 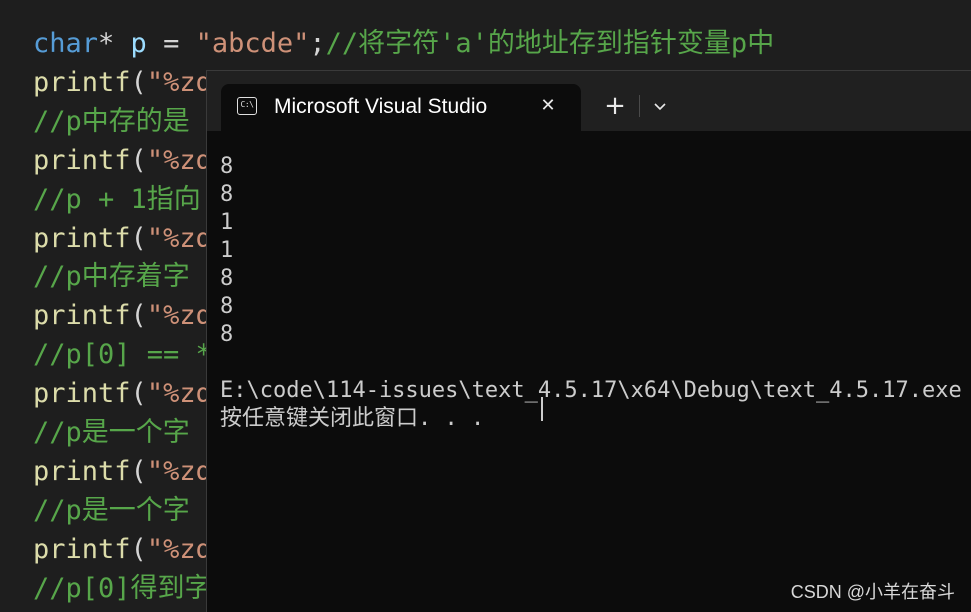 I want to click on close-icon: ✕, so click(x=548, y=106).